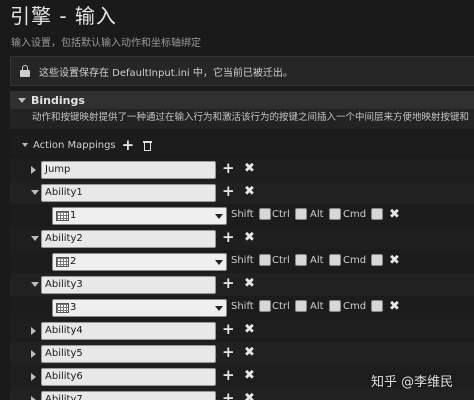 The height and width of the screenshot is (400, 474). Describe the element at coordinates (242, 307) in the screenshot. I see `key-binding-row: 3 Shift Ctrl Alt Cmd ✖` at that location.